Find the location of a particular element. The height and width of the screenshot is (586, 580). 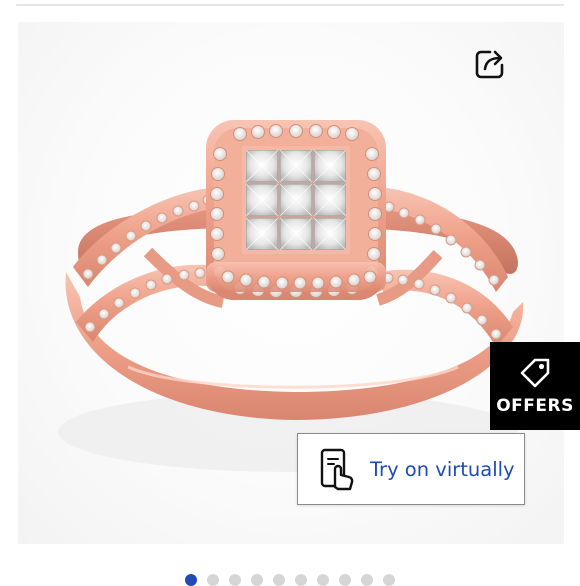

top-divider is located at coordinates (290, 5).